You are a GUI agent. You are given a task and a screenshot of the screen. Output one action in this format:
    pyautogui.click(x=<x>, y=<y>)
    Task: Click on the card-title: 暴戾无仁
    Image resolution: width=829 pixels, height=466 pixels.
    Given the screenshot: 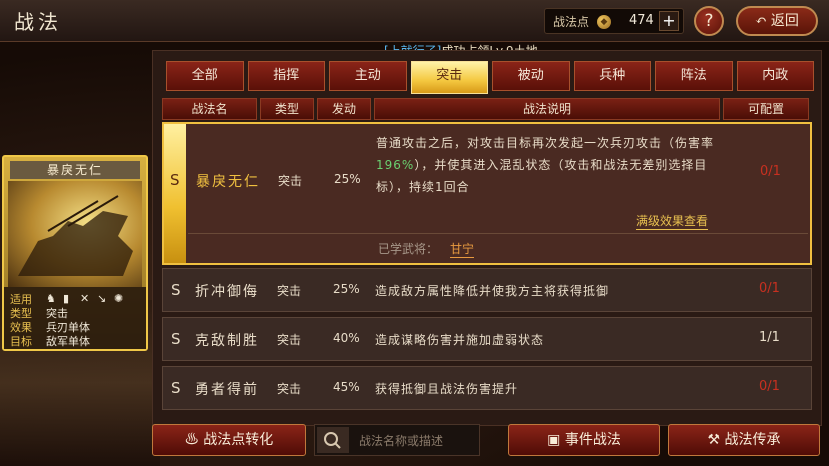 What is the action you would take?
    pyautogui.click(x=75, y=170)
    